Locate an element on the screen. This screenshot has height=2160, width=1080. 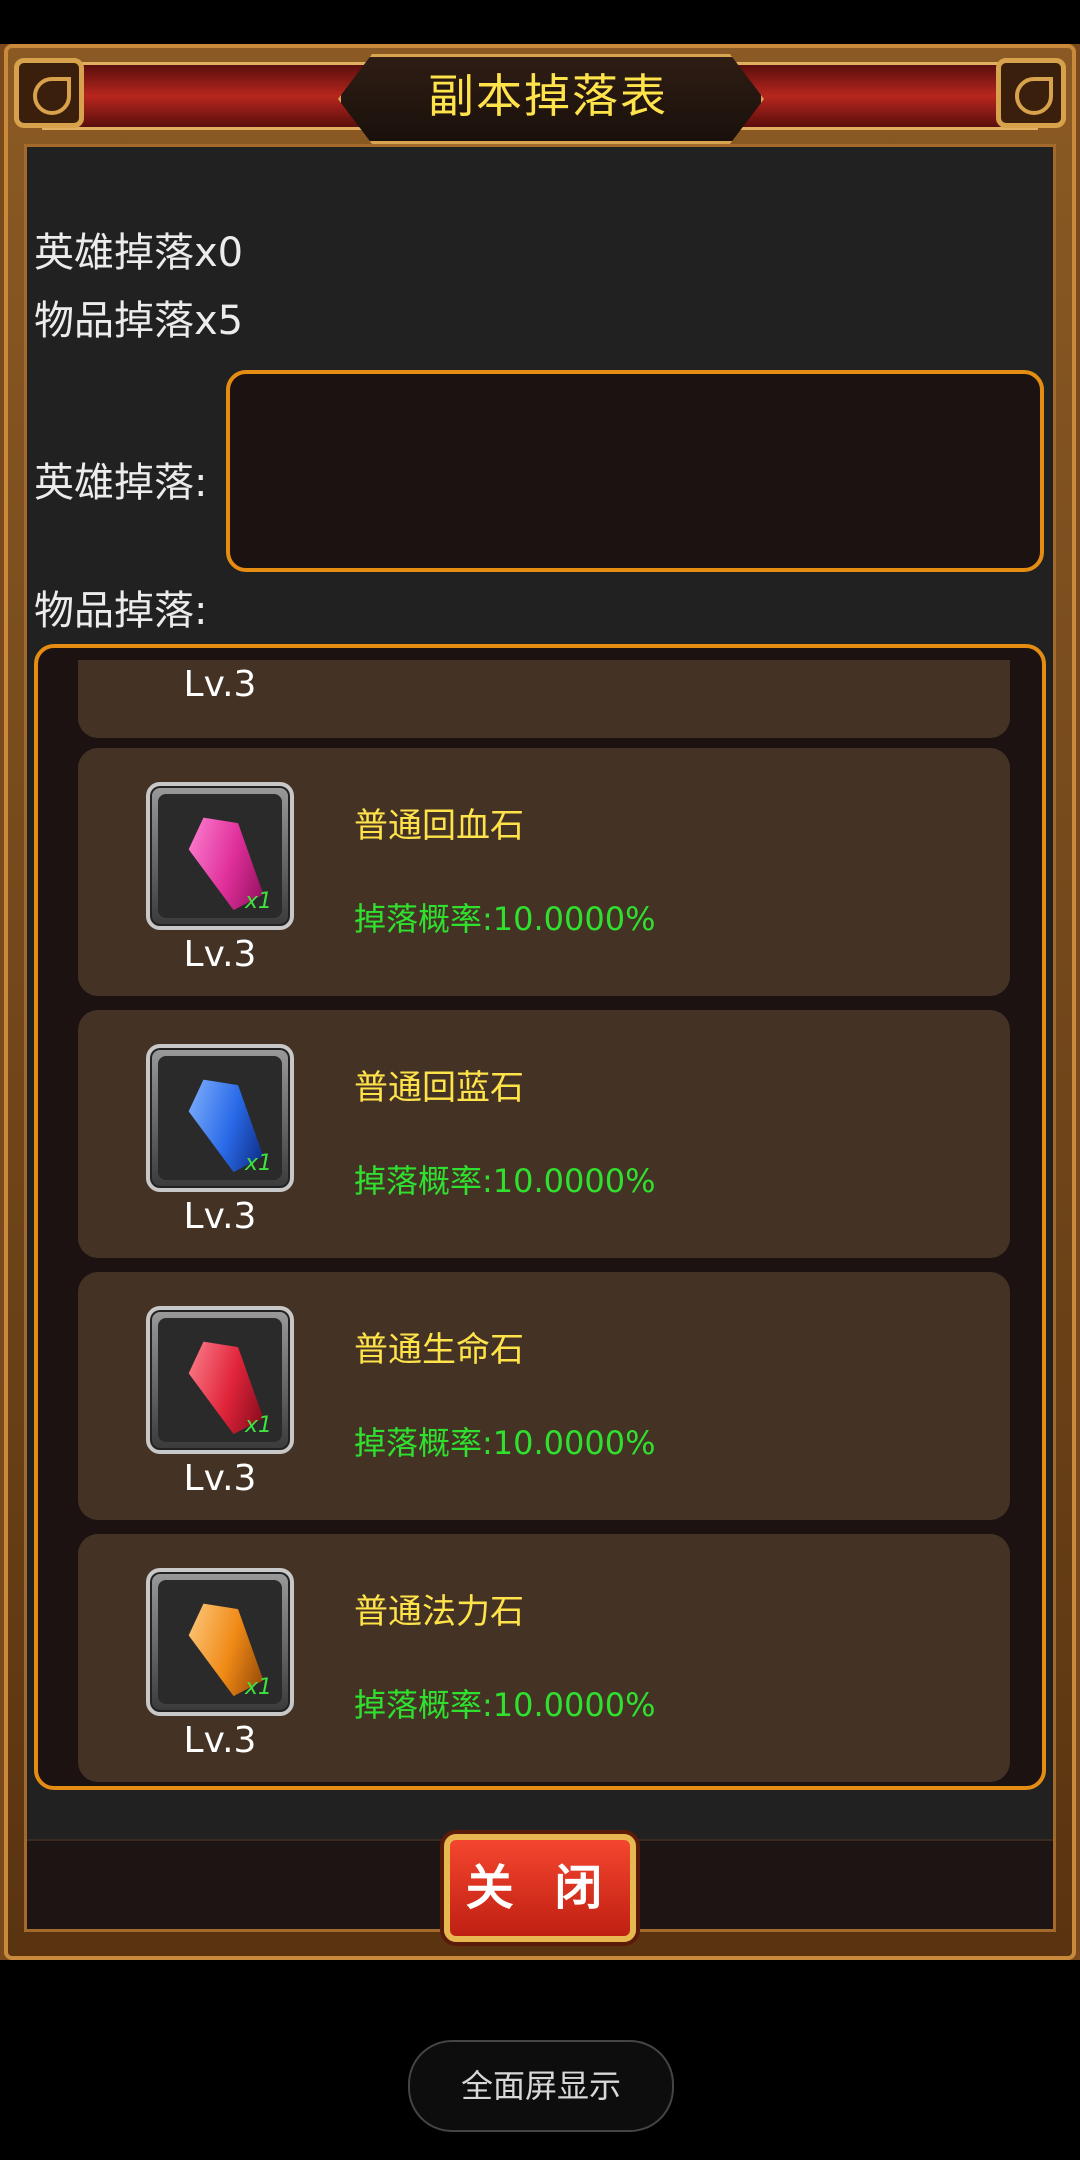
list-item: x1 Lv.3 普通回蓝石 掉落概率:10.0000% is located at coordinates (544, 1134).